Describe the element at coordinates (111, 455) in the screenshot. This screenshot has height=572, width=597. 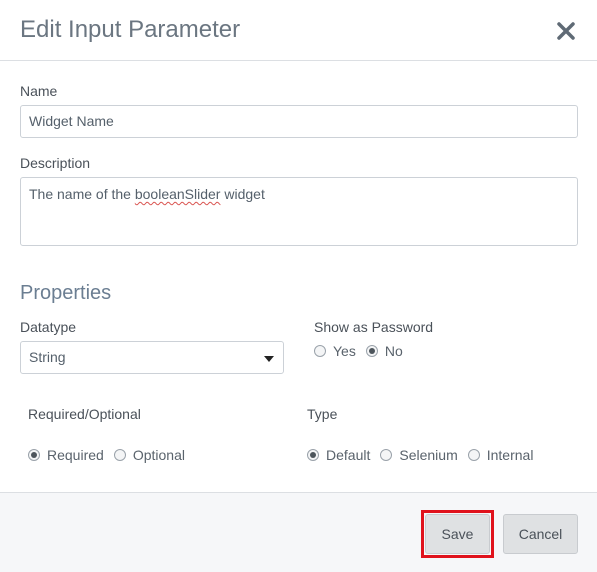
I see `required-radio-group: Required Optional` at that location.